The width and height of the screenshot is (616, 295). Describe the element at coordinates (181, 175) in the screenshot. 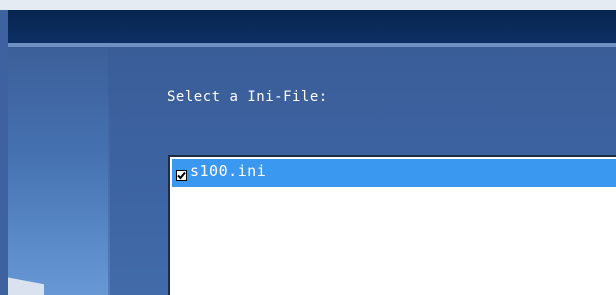

I see `check-icon` at that location.